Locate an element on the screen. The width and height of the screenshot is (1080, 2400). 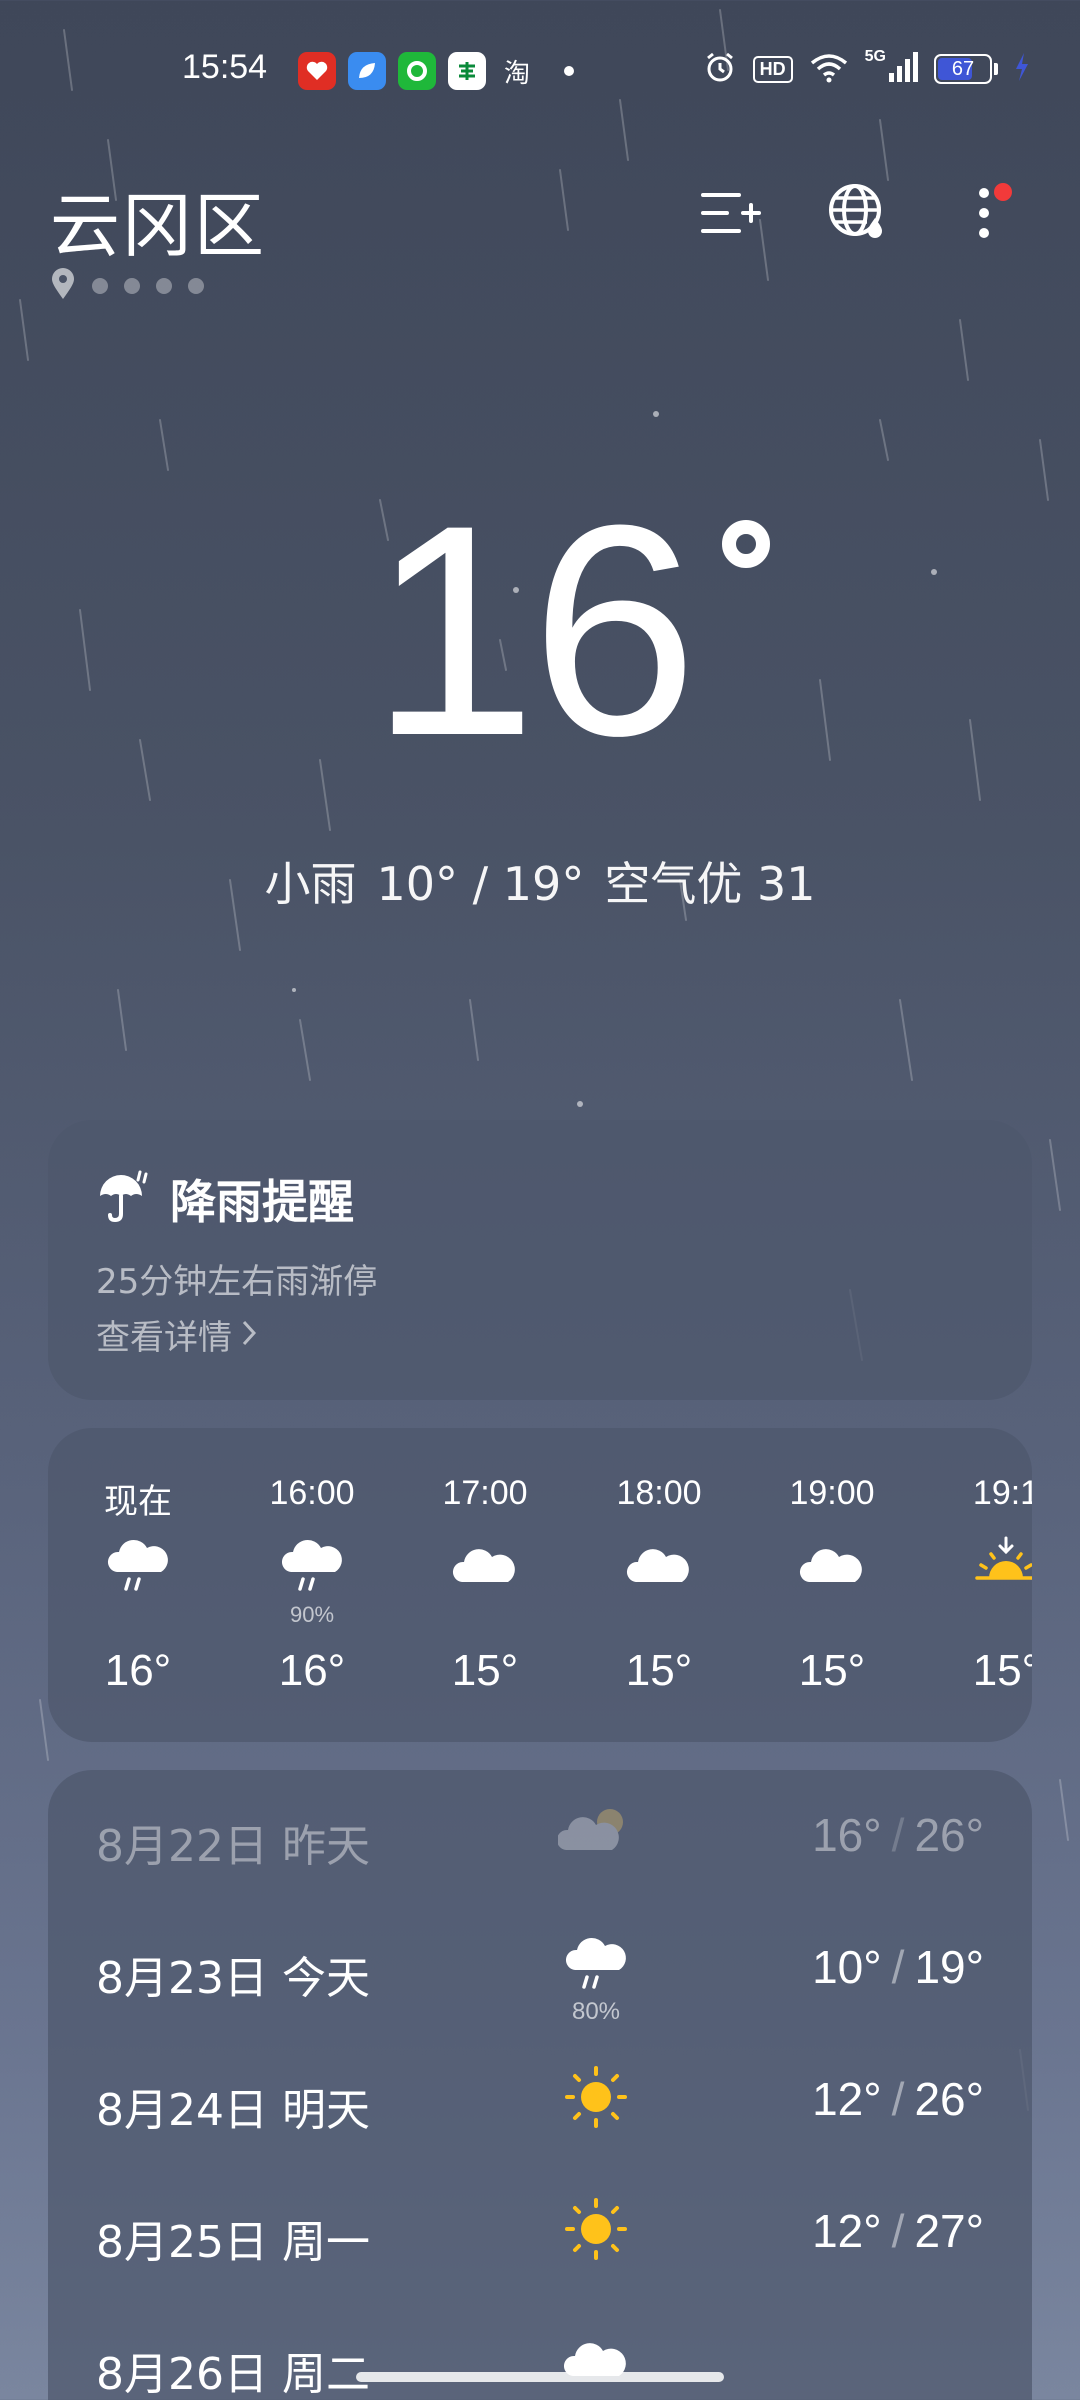
hourly-item: 19:1 15° is located at coordinates (984, 1585).